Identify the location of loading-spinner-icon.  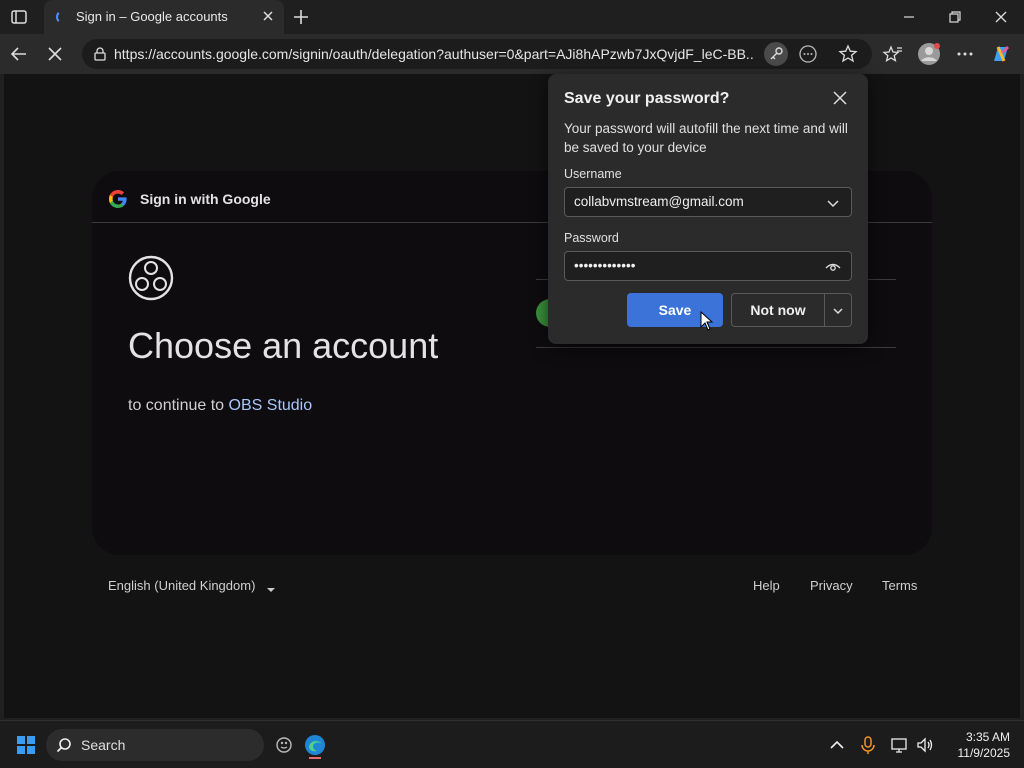
(63, 17).